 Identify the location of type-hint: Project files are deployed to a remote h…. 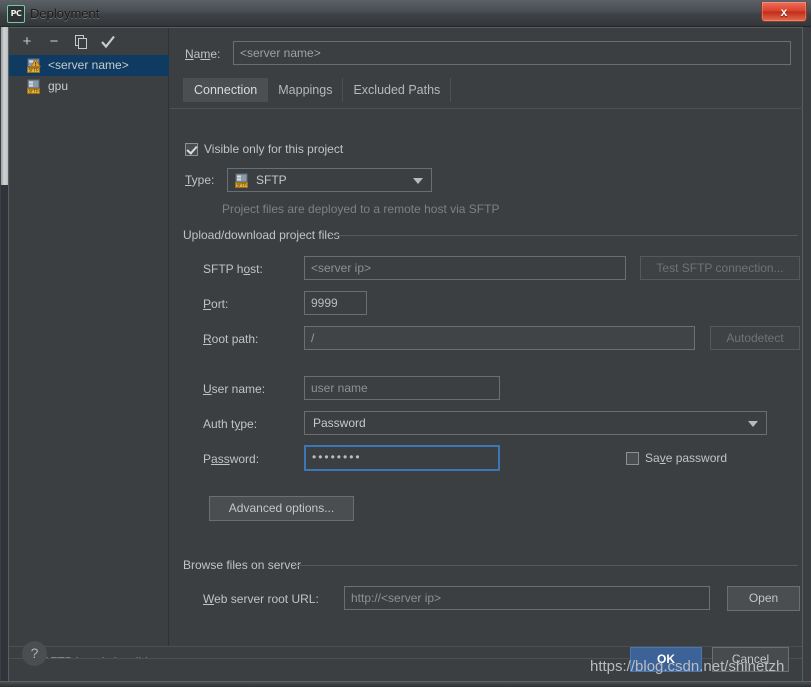
(361, 209).